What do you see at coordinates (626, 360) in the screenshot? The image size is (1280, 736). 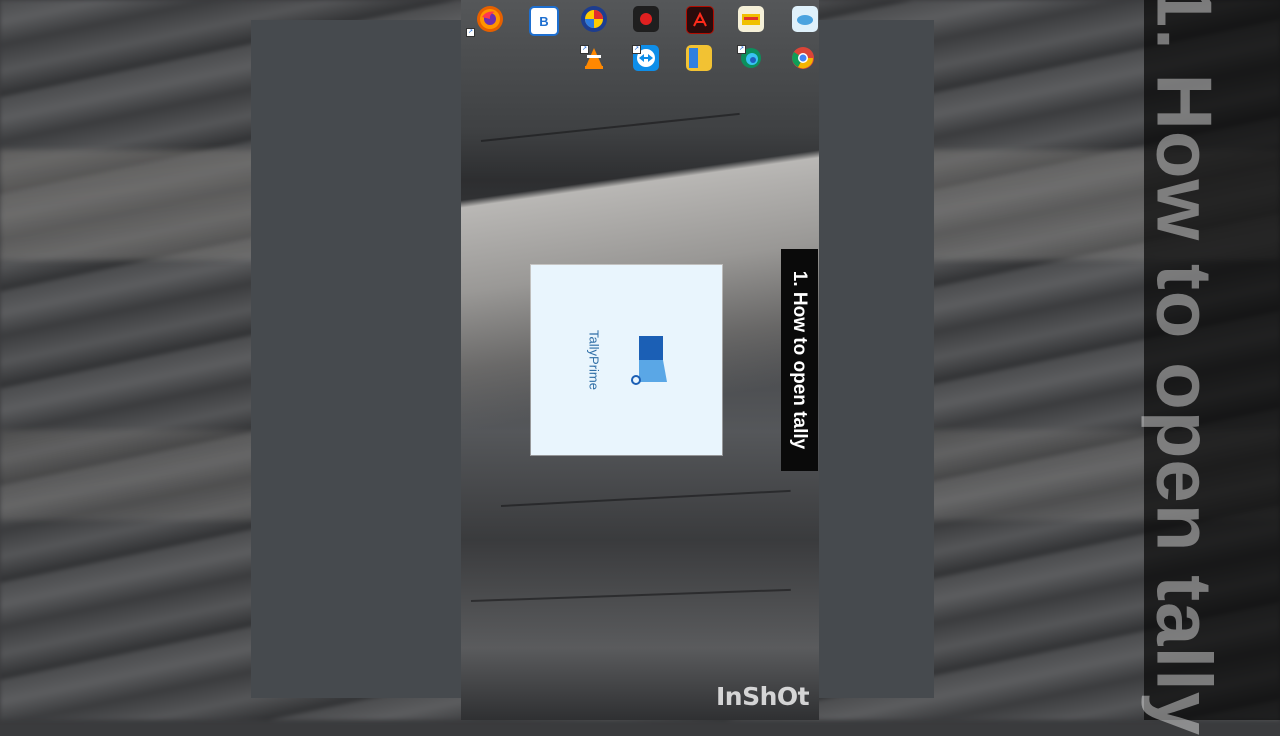 I see `tallyprime-start-tile` at bounding box center [626, 360].